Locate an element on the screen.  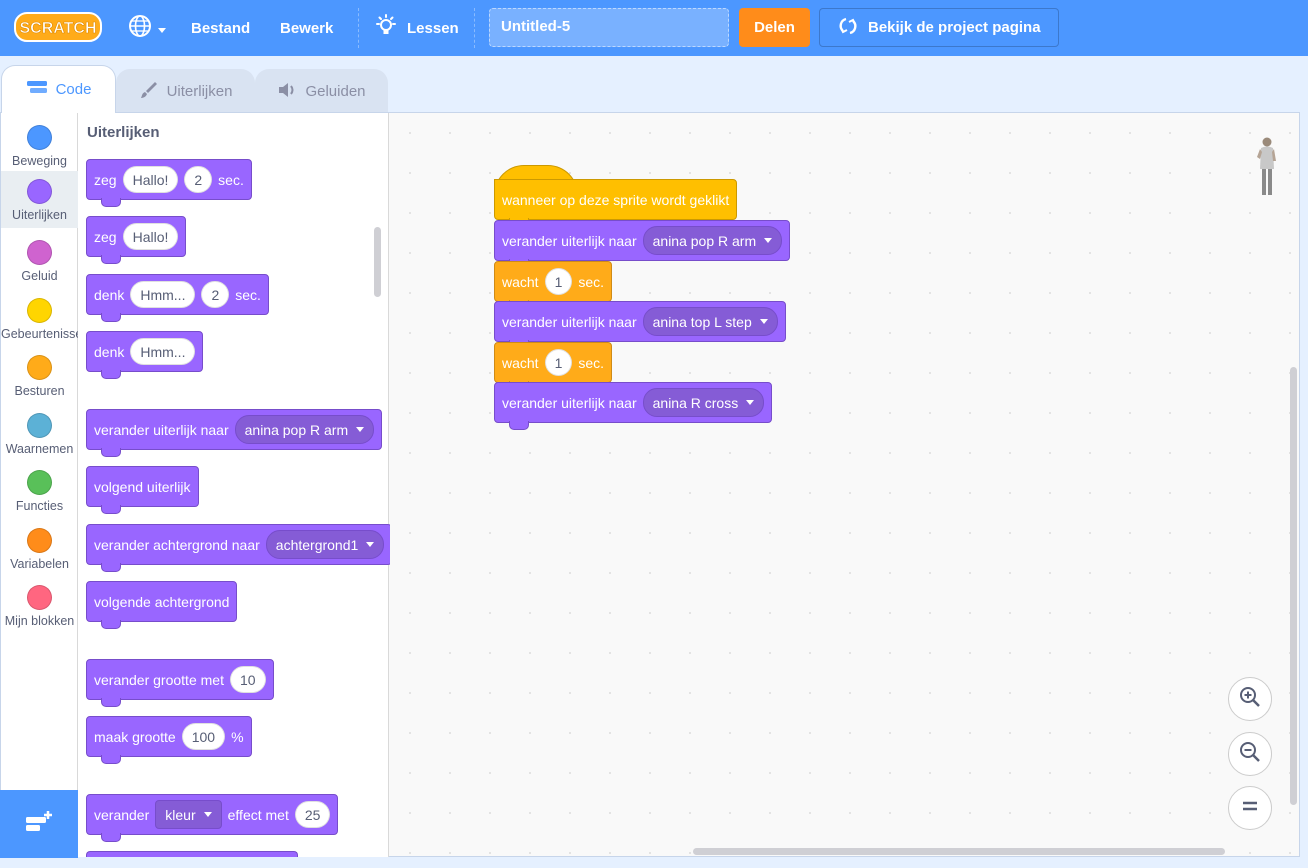
code-blocks-icon is located at coordinates (37, 90).